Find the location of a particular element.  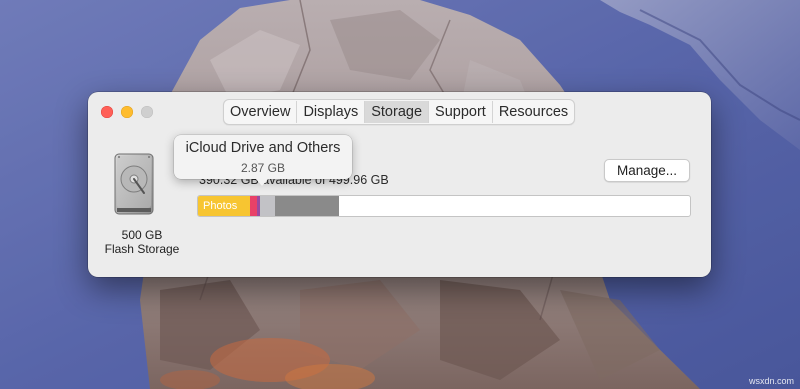

storage-segment-photos: Photos is located at coordinates (224, 206).